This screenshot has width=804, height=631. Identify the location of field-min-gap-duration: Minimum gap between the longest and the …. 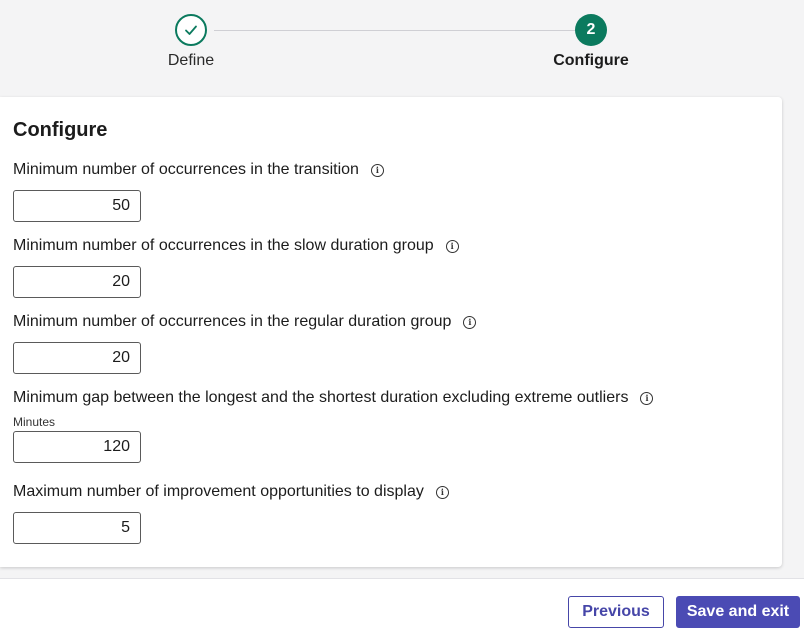
(333, 426).